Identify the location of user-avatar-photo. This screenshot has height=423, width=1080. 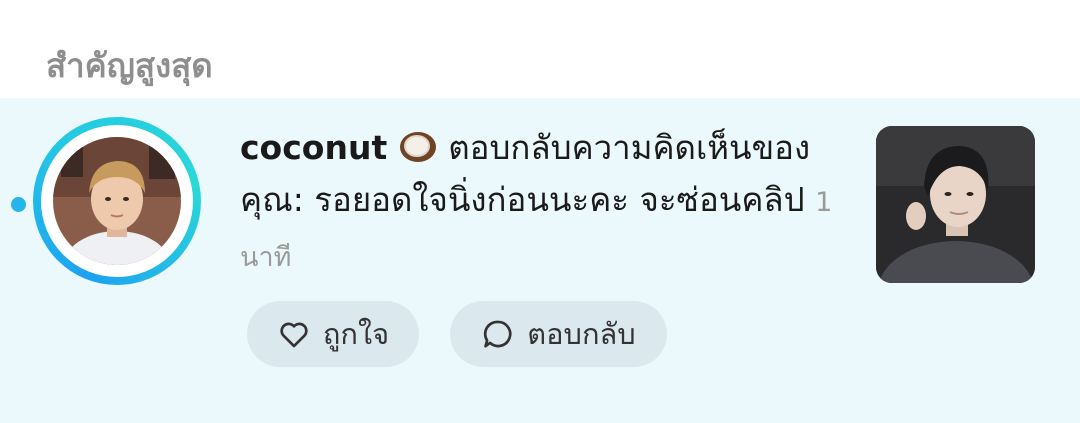
(117, 201).